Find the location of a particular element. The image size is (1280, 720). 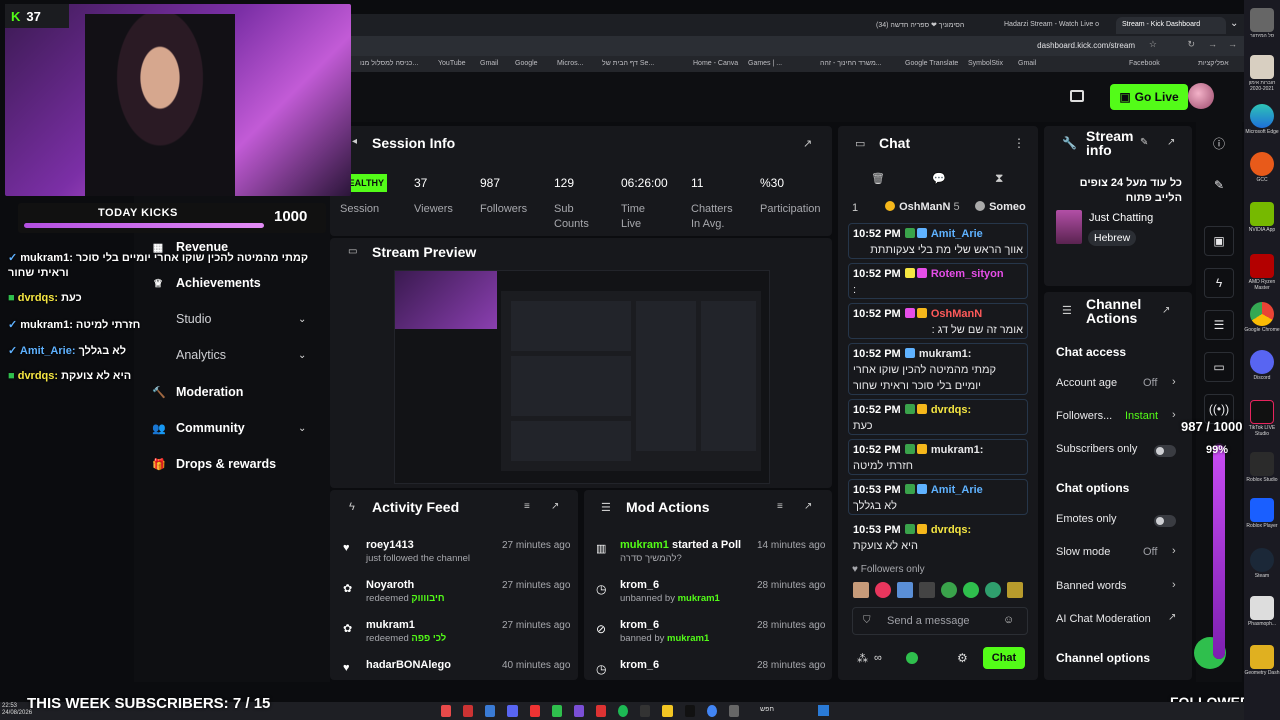

chat-message: 10:52 PM dvrdqs: כעת is located at coordinates (938, 417).